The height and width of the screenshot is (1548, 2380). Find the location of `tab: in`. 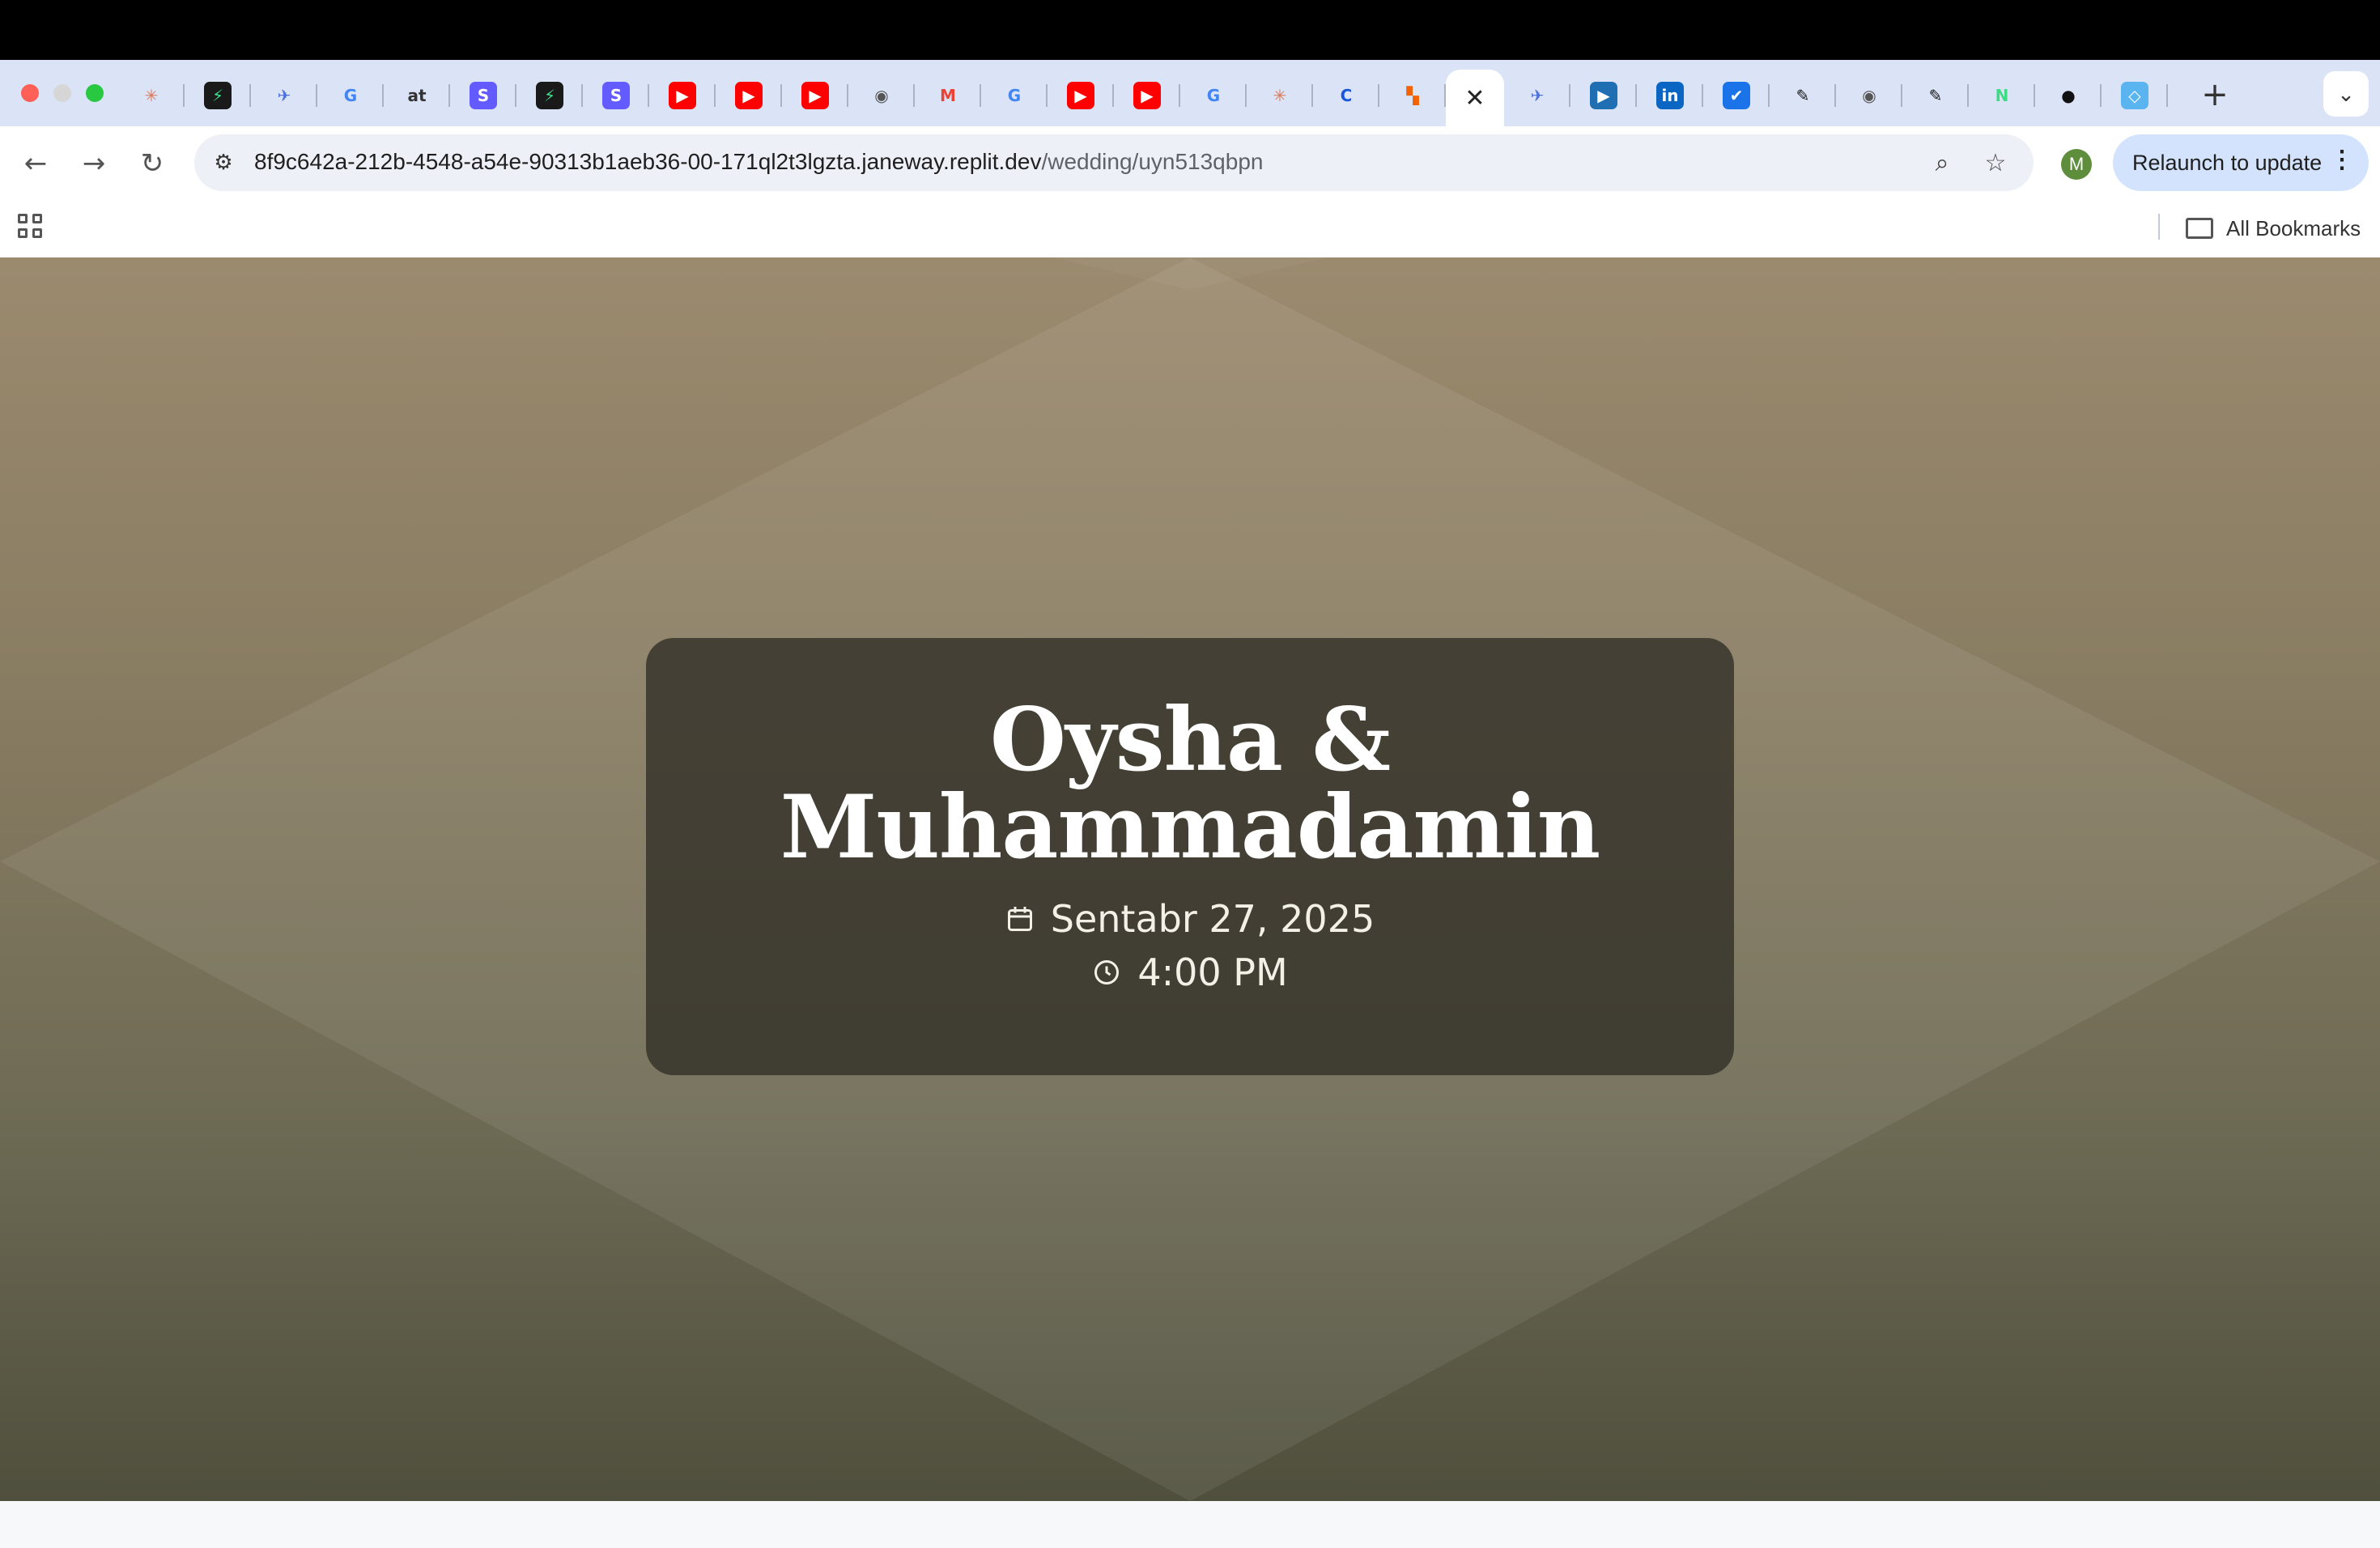

tab: in is located at coordinates (1670, 96).